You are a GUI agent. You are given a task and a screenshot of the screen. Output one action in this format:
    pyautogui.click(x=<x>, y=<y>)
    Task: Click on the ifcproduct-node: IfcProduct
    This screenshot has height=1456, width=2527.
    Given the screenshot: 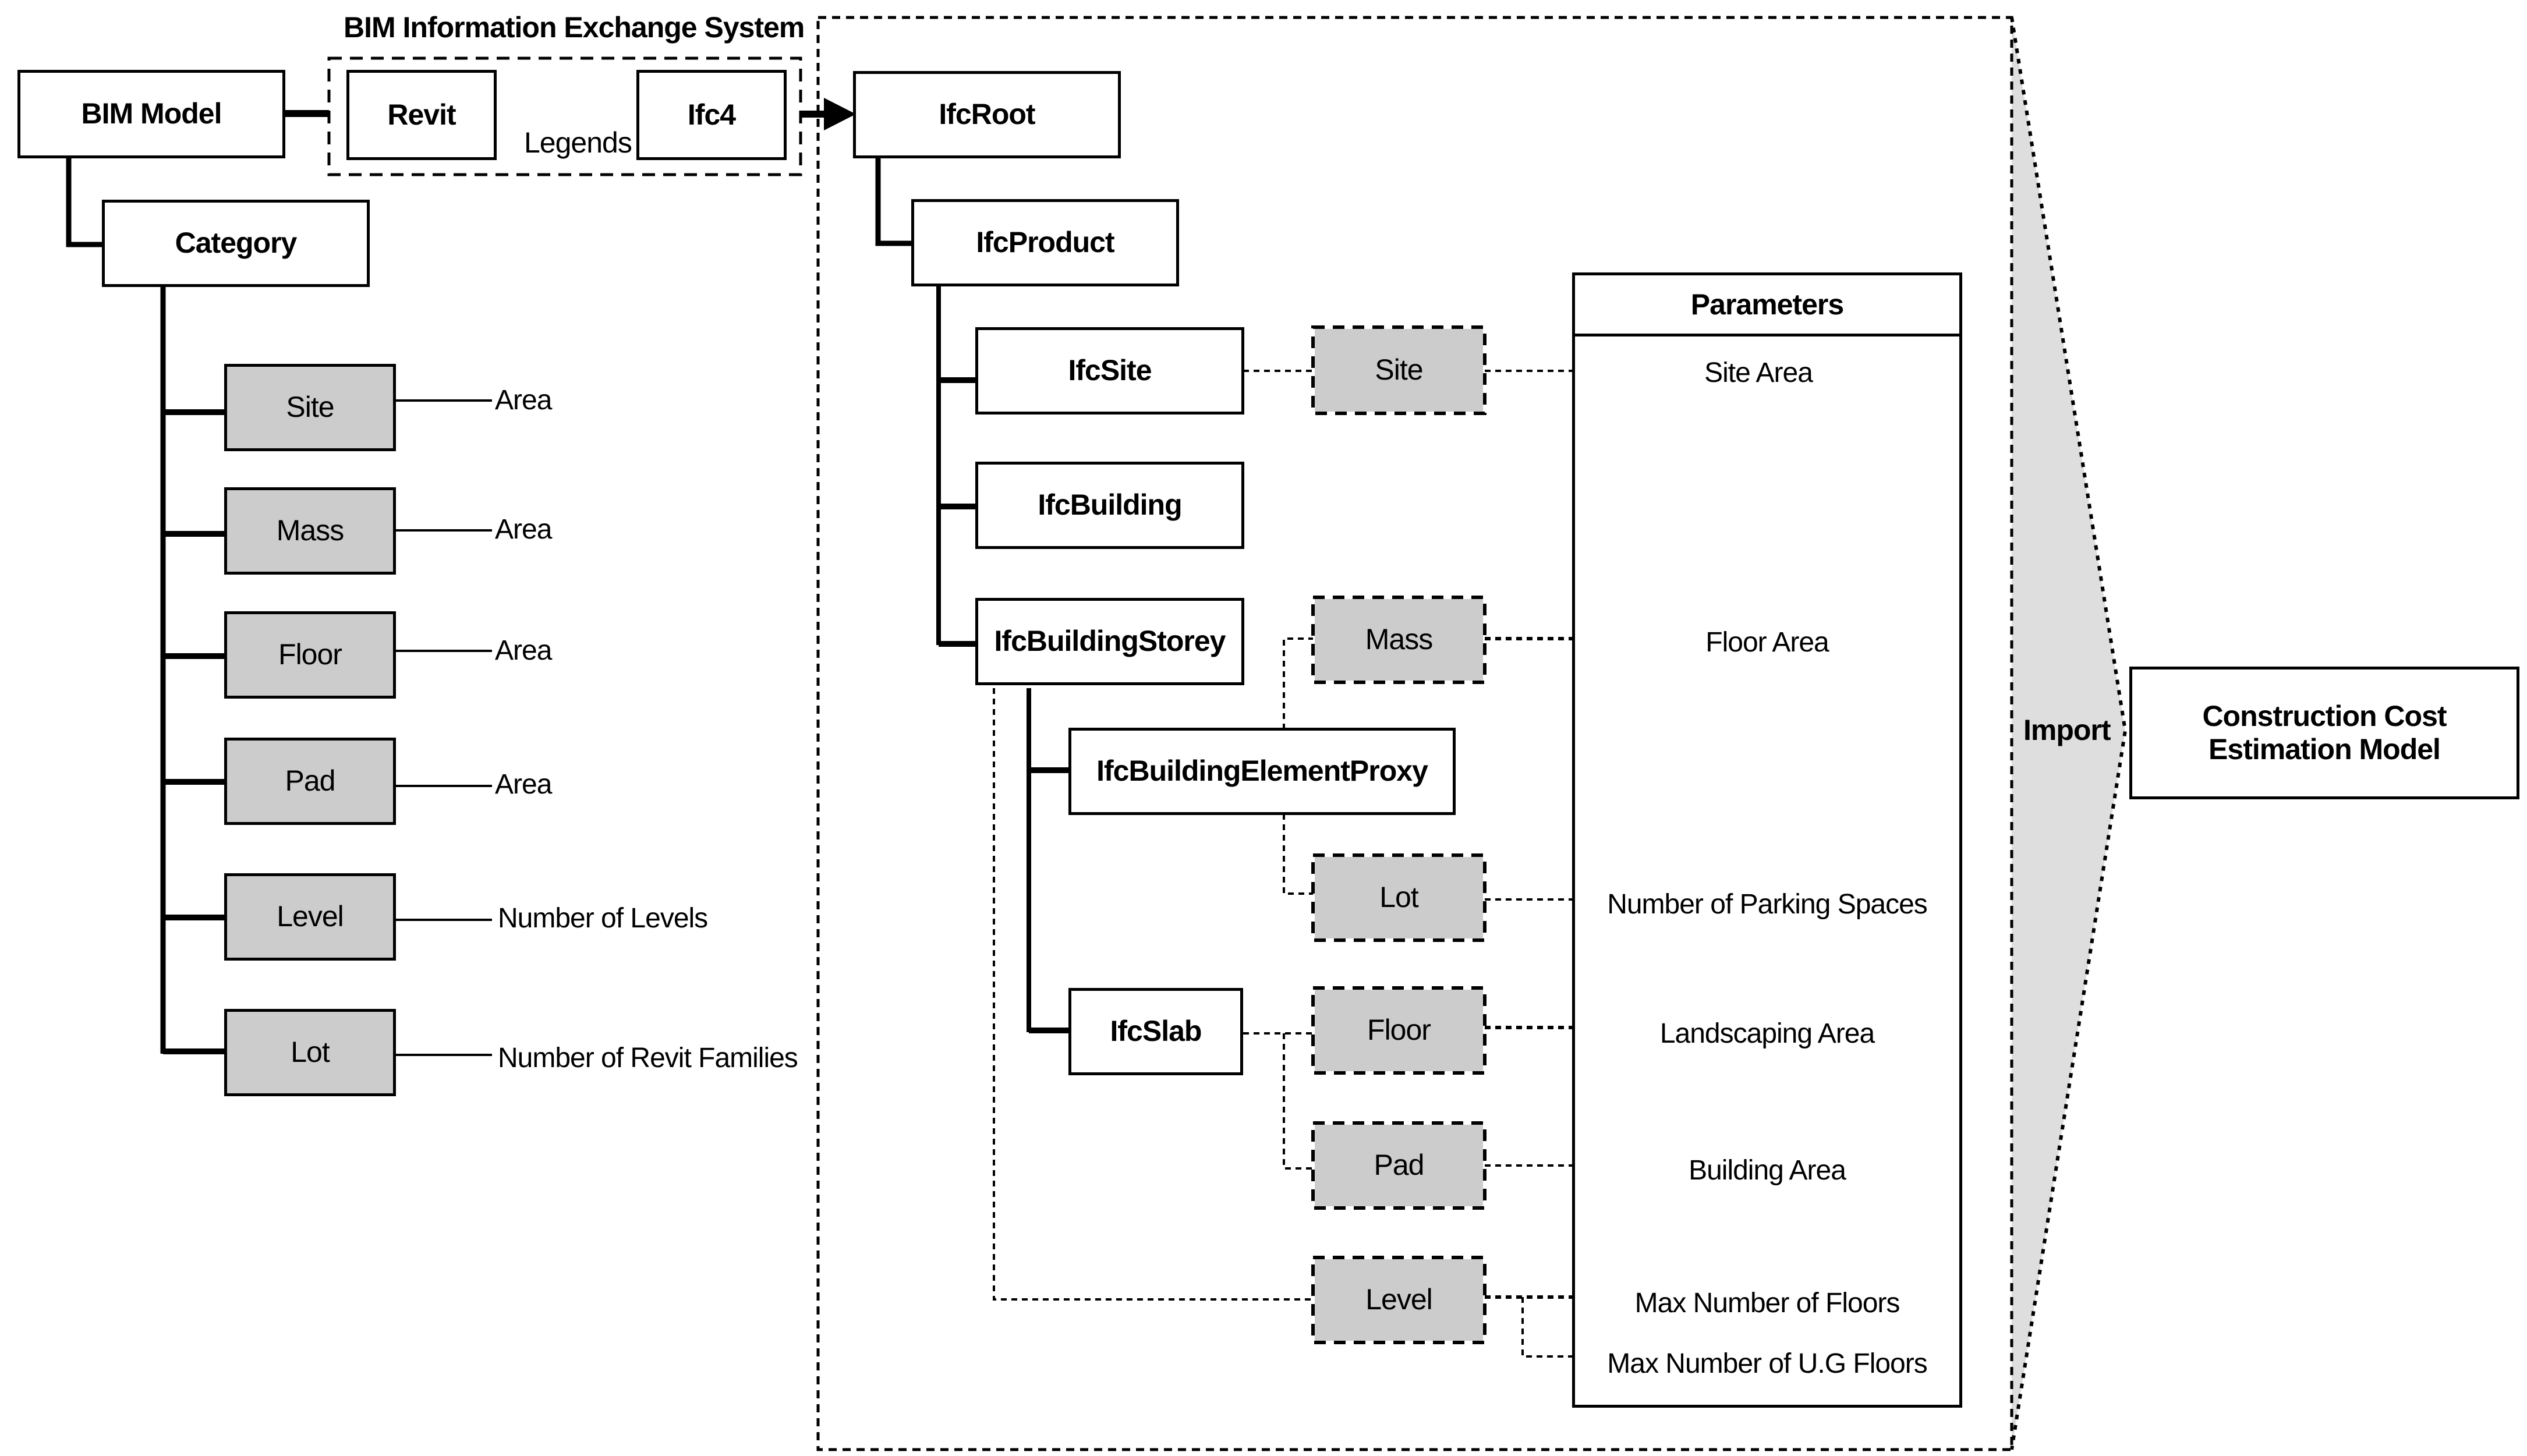 What is the action you would take?
    pyautogui.click(x=1045, y=242)
    